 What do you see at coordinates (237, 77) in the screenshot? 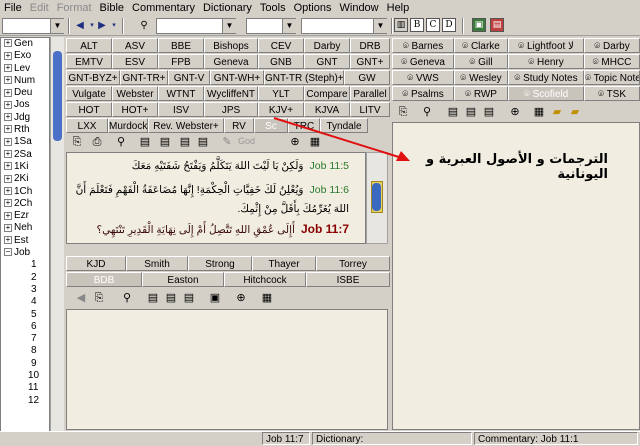
I see `bible-tab-gnt-wh-: GNT-WH+` at bounding box center [237, 77].